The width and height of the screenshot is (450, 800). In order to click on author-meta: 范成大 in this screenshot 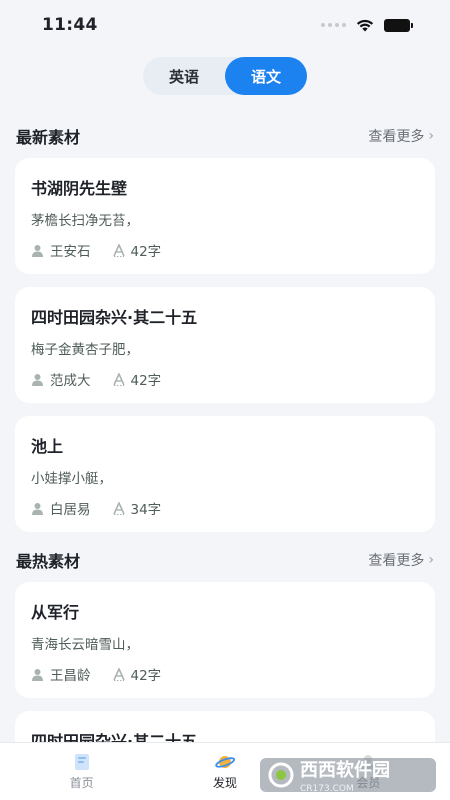, I will do `click(61, 379)`.